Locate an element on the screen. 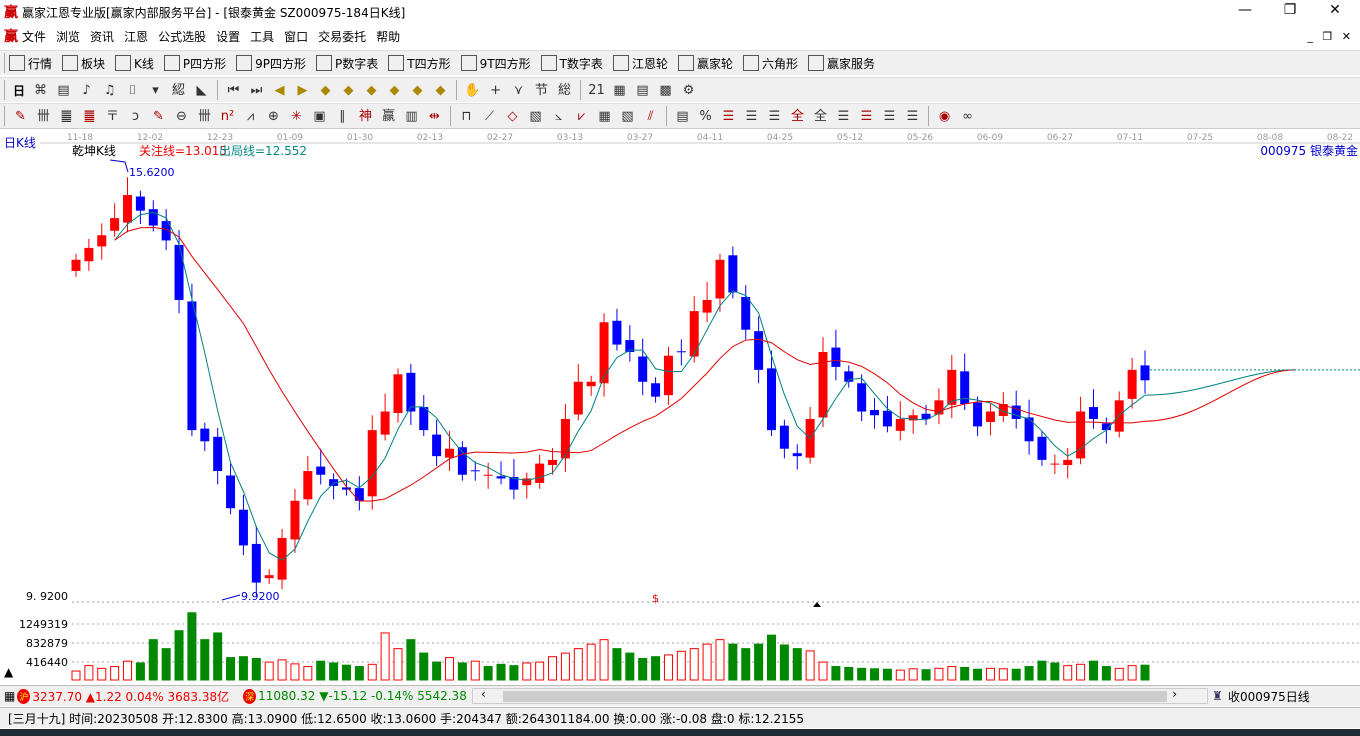  tool-icon-8: ⏮ is located at coordinates (233, 90).